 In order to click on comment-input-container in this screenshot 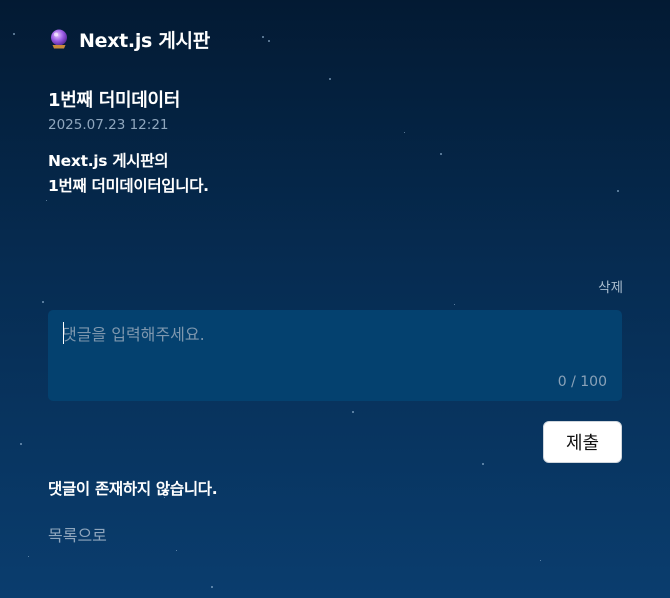, I will do `click(335, 355)`.